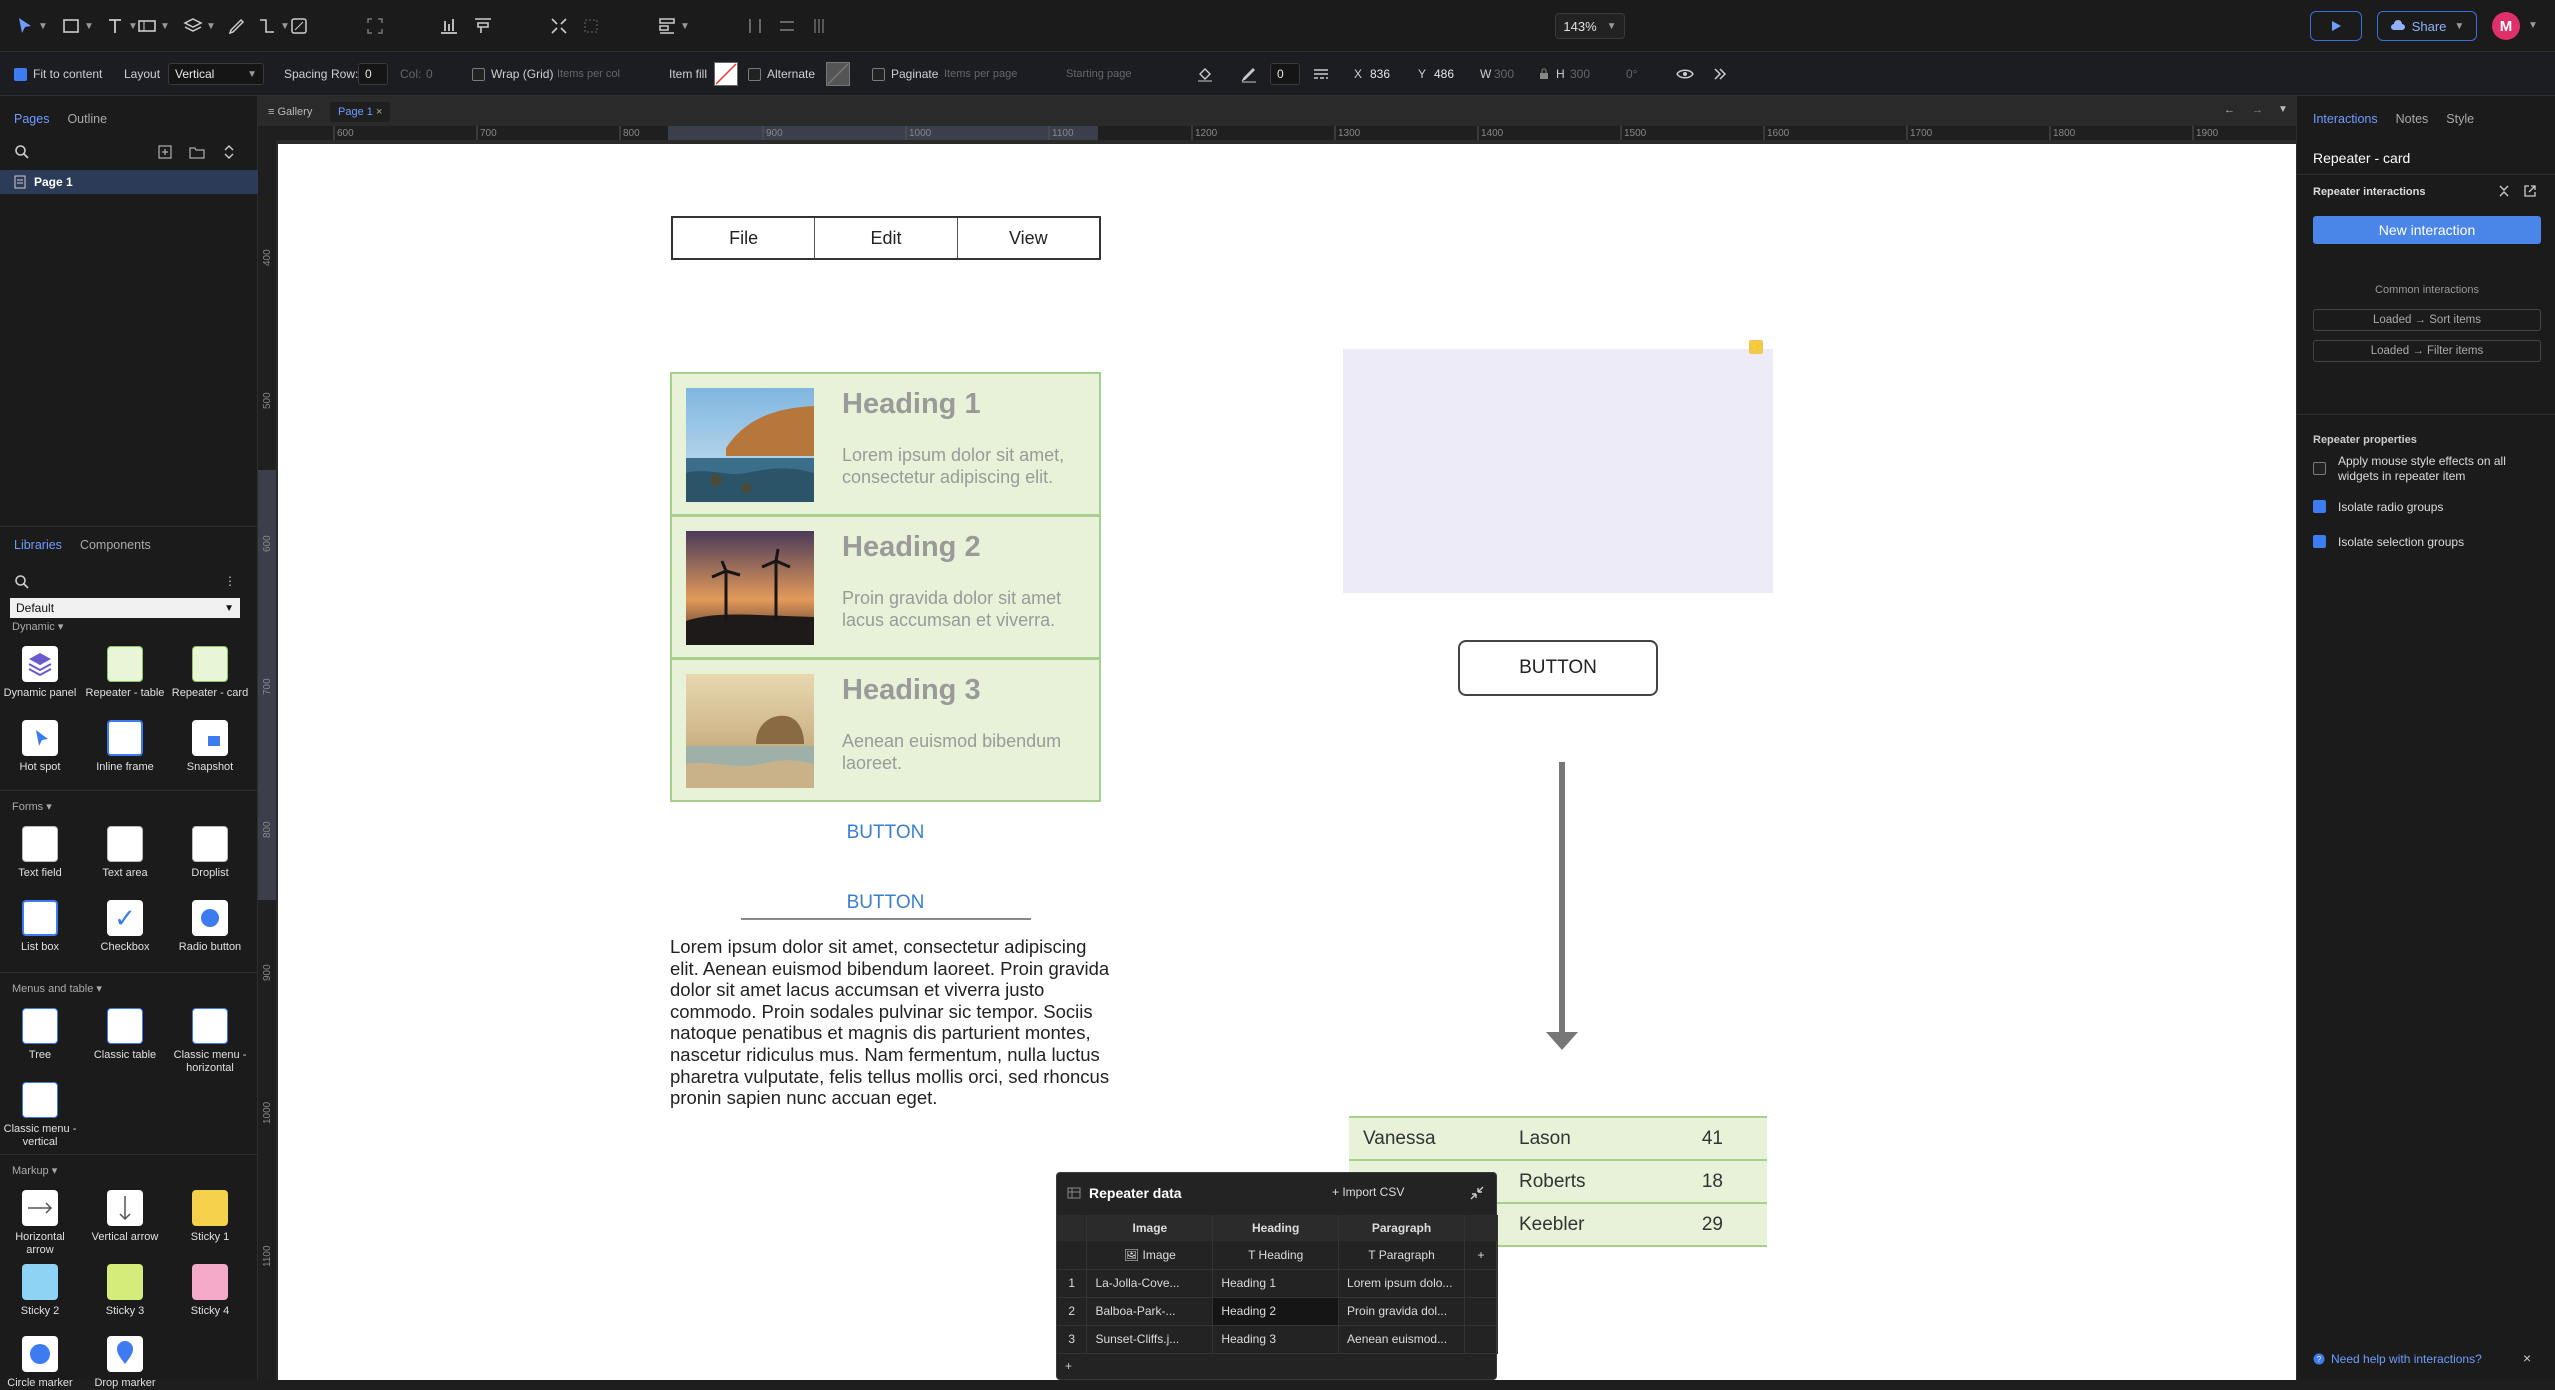 This screenshot has height=1390, width=2555. I want to click on layout-select: Vertical ▼, so click(216, 74).